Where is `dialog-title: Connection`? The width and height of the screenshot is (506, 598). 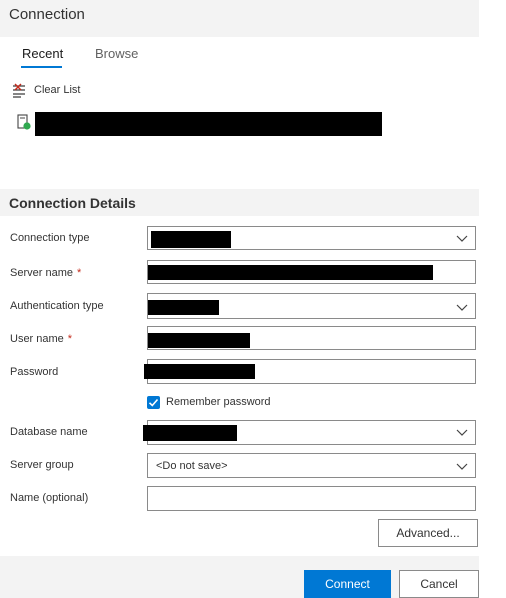
dialog-title: Connection is located at coordinates (47, 14).